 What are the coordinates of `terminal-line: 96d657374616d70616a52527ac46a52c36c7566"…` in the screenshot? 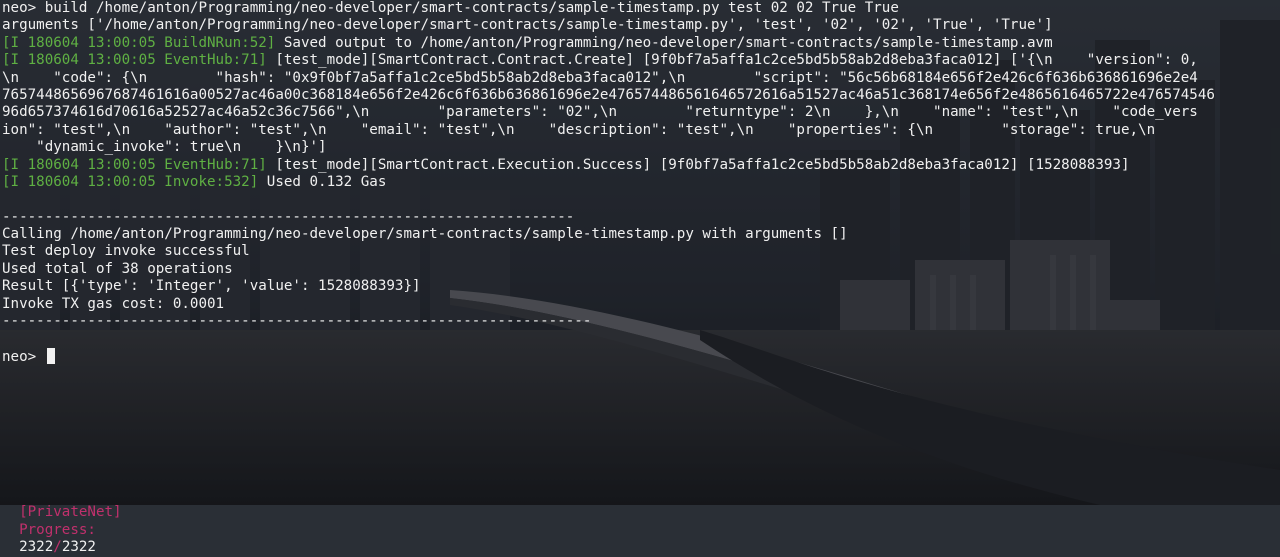 It's located at (641, 112).